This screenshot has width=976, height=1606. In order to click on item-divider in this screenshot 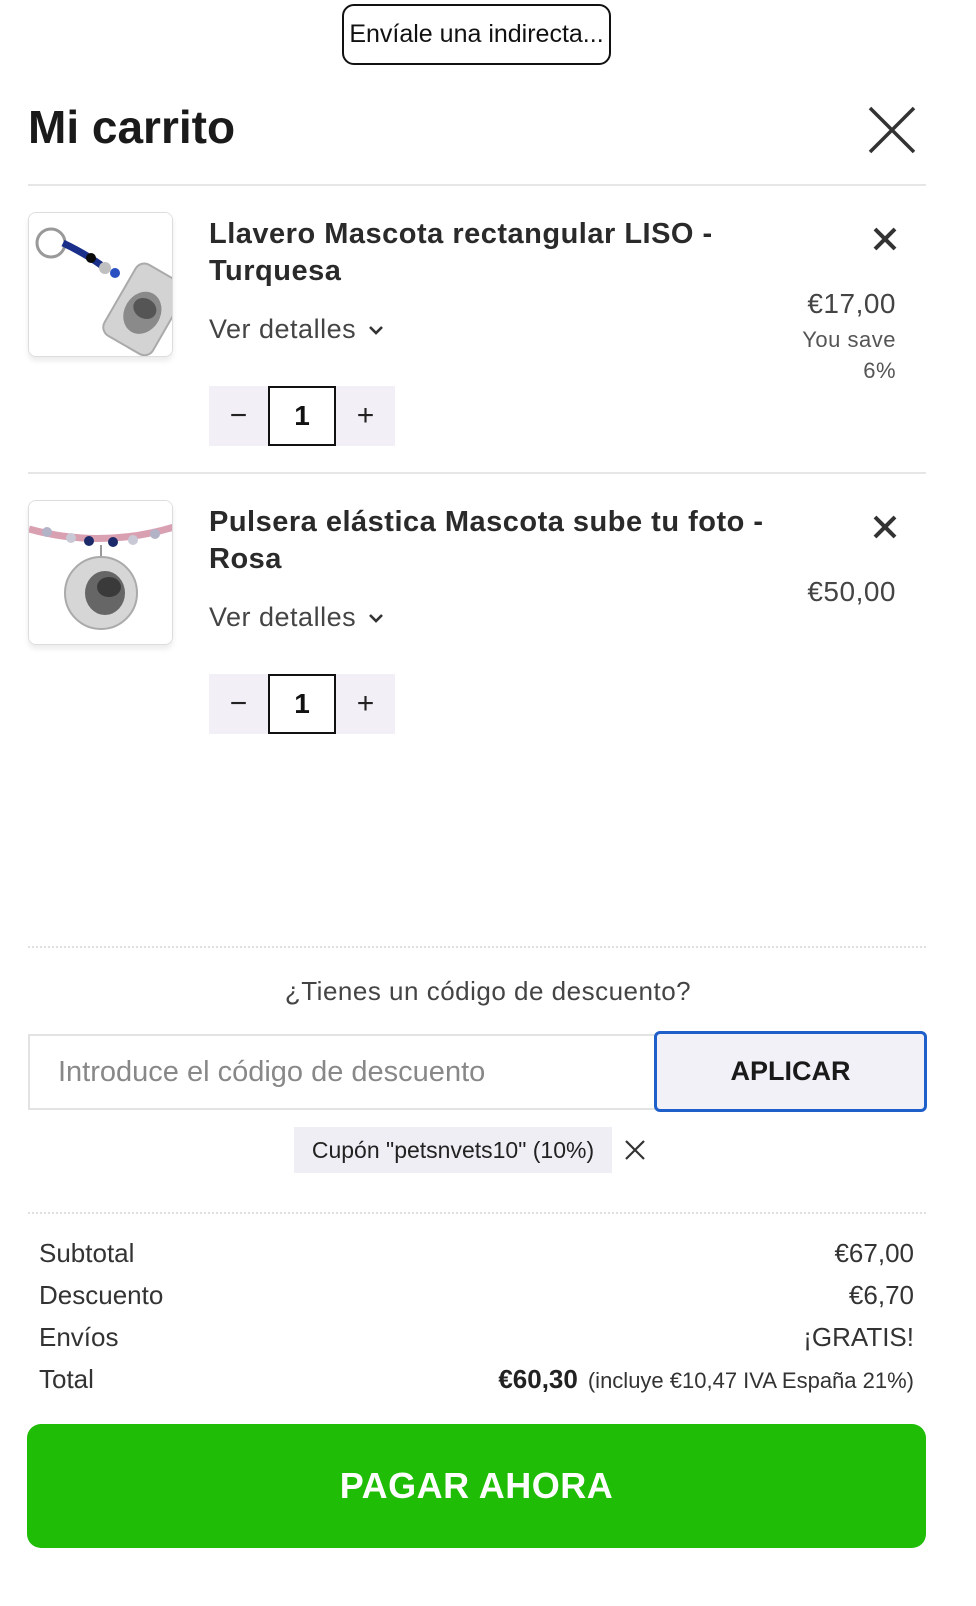, I will do `click(477, 473)`.